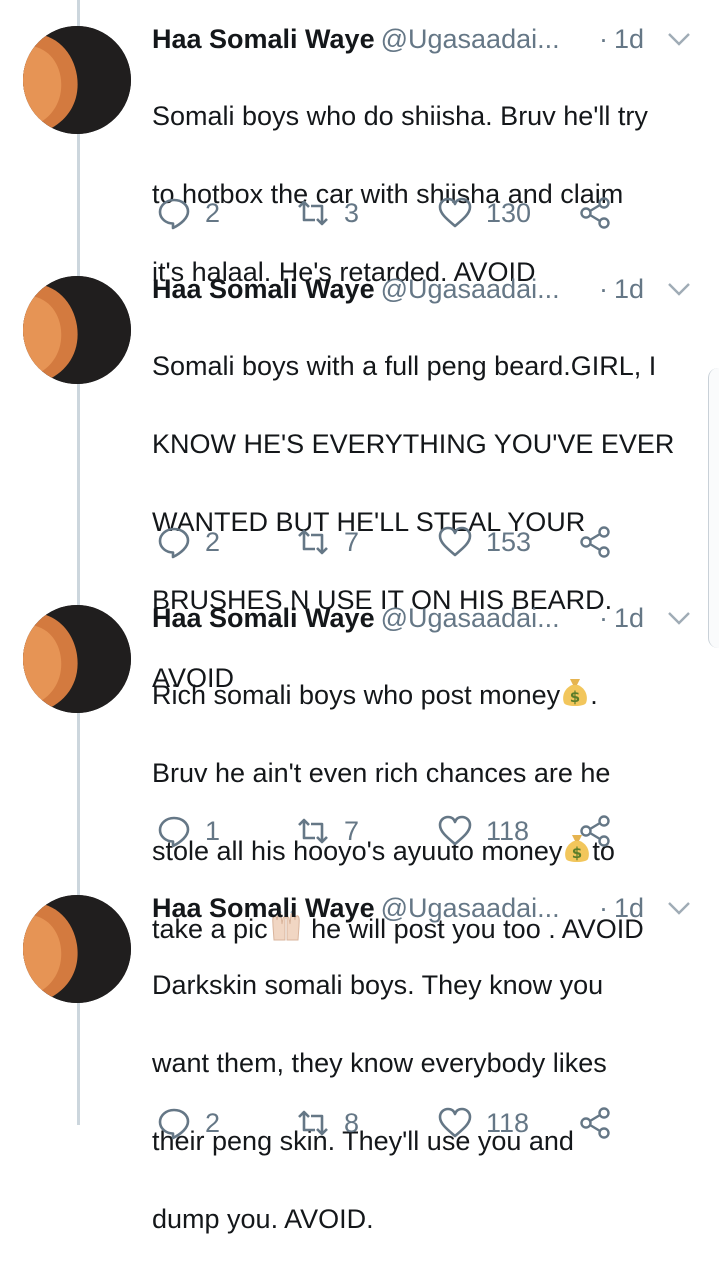 The width and height of the screenshot is (719, 1278). Describe the element at coordinates (379, 1063) in the screenshot. I see `tweet-line: want them, they know everybody likes` at that location.